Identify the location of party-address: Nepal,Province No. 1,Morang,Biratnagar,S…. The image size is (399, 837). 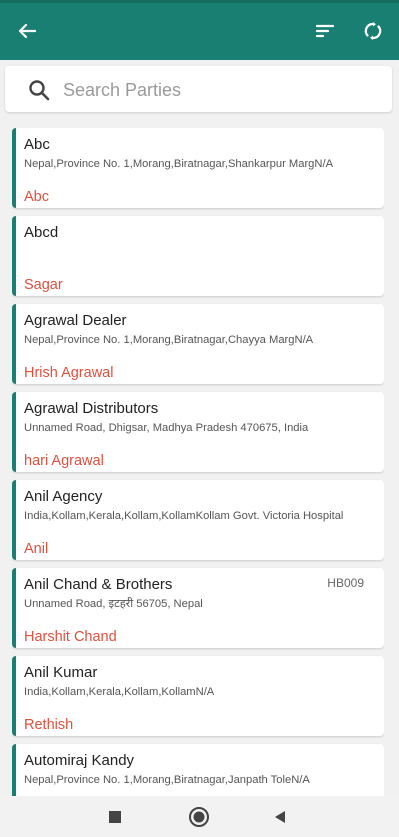
(179, 164).